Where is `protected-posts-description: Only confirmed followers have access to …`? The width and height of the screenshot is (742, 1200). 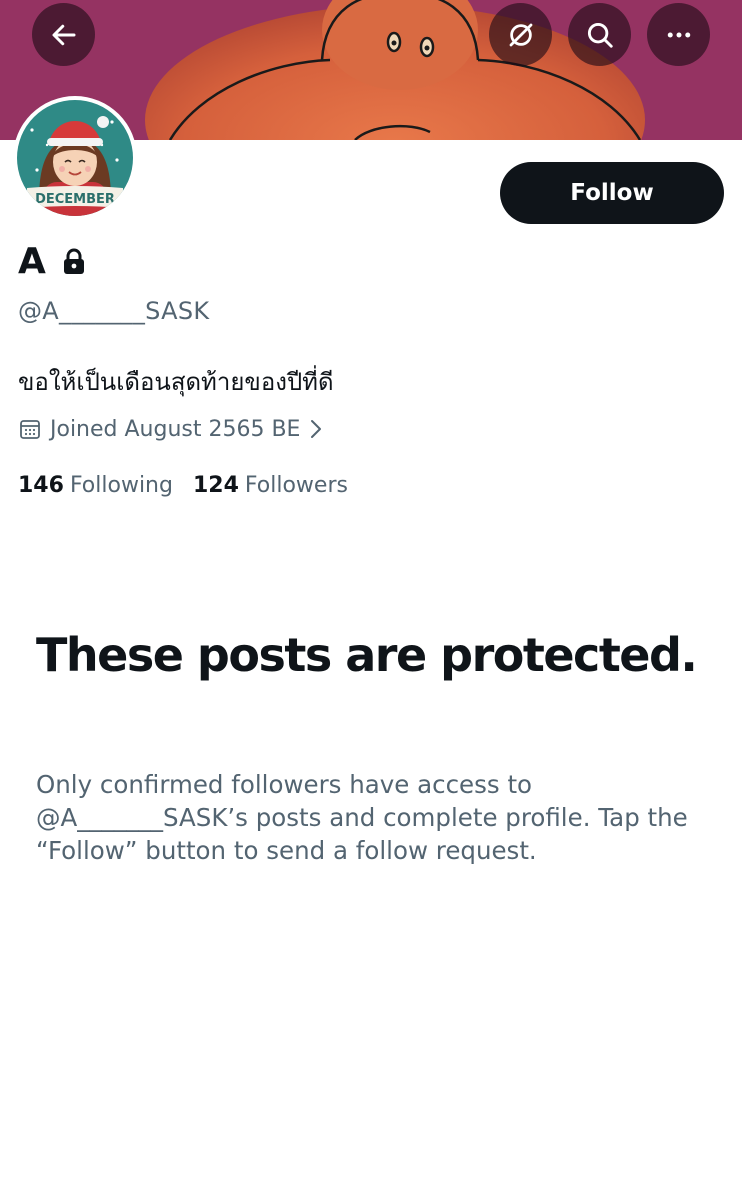
protected-posts-description: Only confirmed followers have access to … is located at coordinates (362, 817).